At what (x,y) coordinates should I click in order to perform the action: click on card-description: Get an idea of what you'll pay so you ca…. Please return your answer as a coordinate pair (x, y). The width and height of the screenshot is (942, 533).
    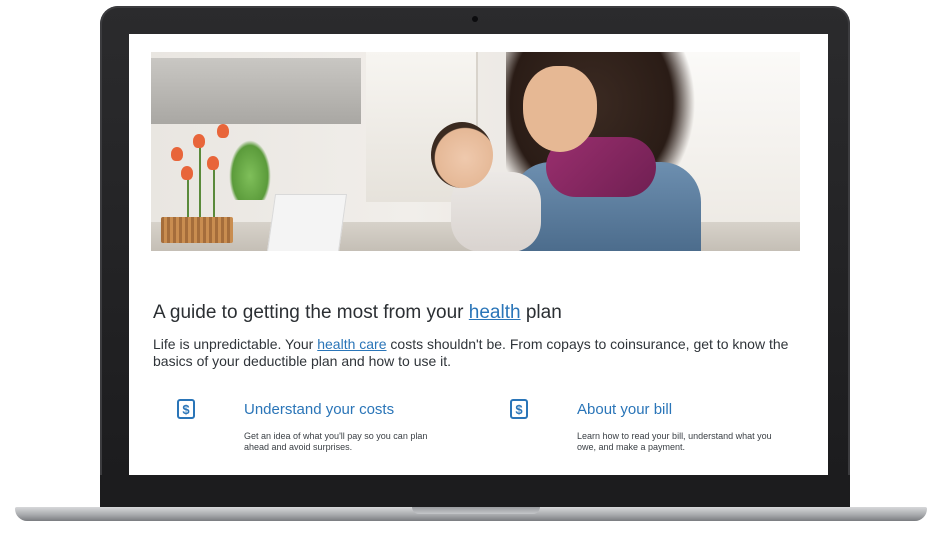
    Looking at the image, I should click on (336, 441).